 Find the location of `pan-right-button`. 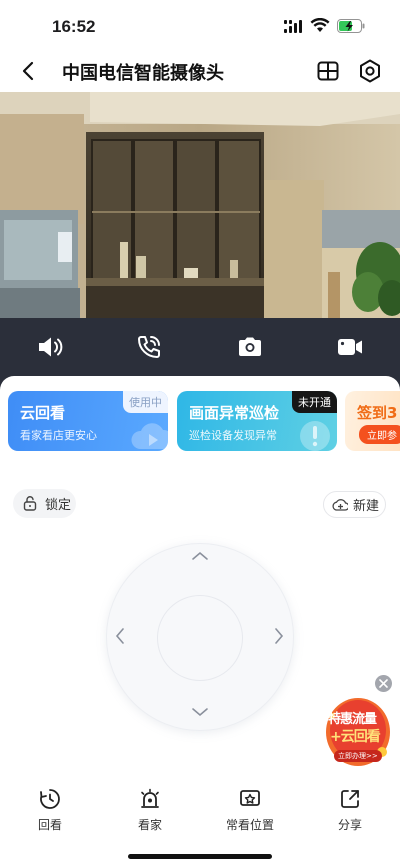

pan-right-button is located at coordinates (279, 636).